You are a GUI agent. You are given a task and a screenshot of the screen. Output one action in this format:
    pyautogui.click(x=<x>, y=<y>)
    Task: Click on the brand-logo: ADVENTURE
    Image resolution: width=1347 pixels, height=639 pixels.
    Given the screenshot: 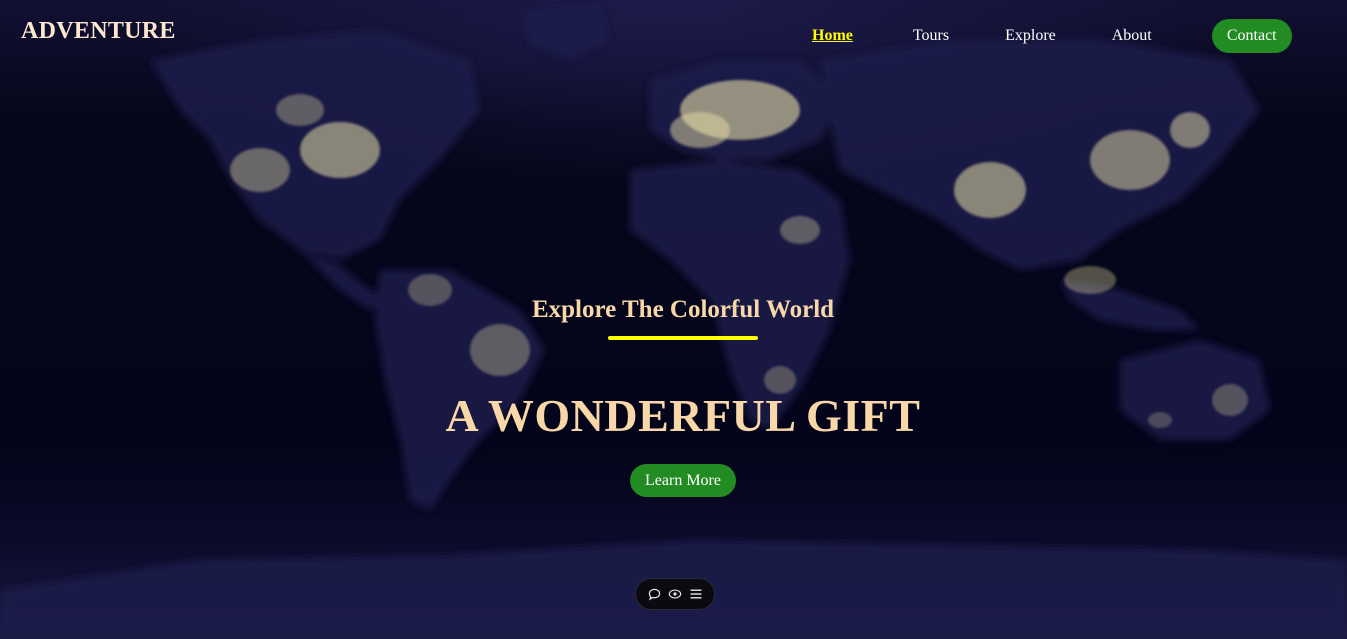 What is the action you would take?
    pyautogui.click(x=98, y=31)
    